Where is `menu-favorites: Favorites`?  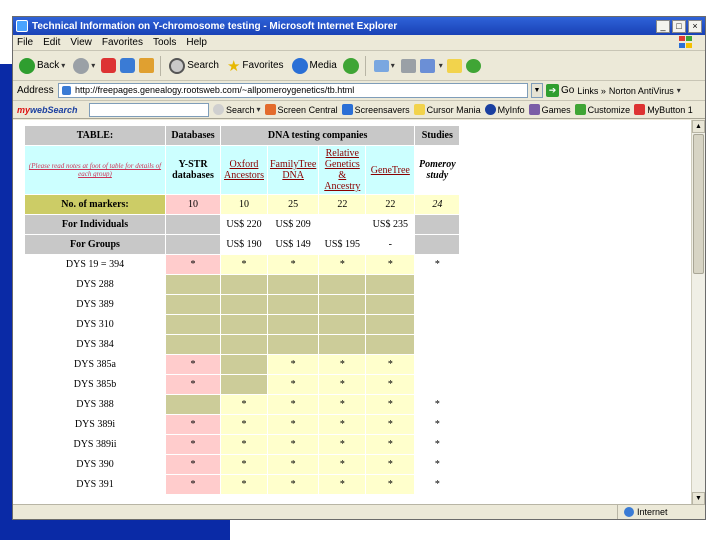
menu-favorites: Favorites is located at coordinates (122, 42).